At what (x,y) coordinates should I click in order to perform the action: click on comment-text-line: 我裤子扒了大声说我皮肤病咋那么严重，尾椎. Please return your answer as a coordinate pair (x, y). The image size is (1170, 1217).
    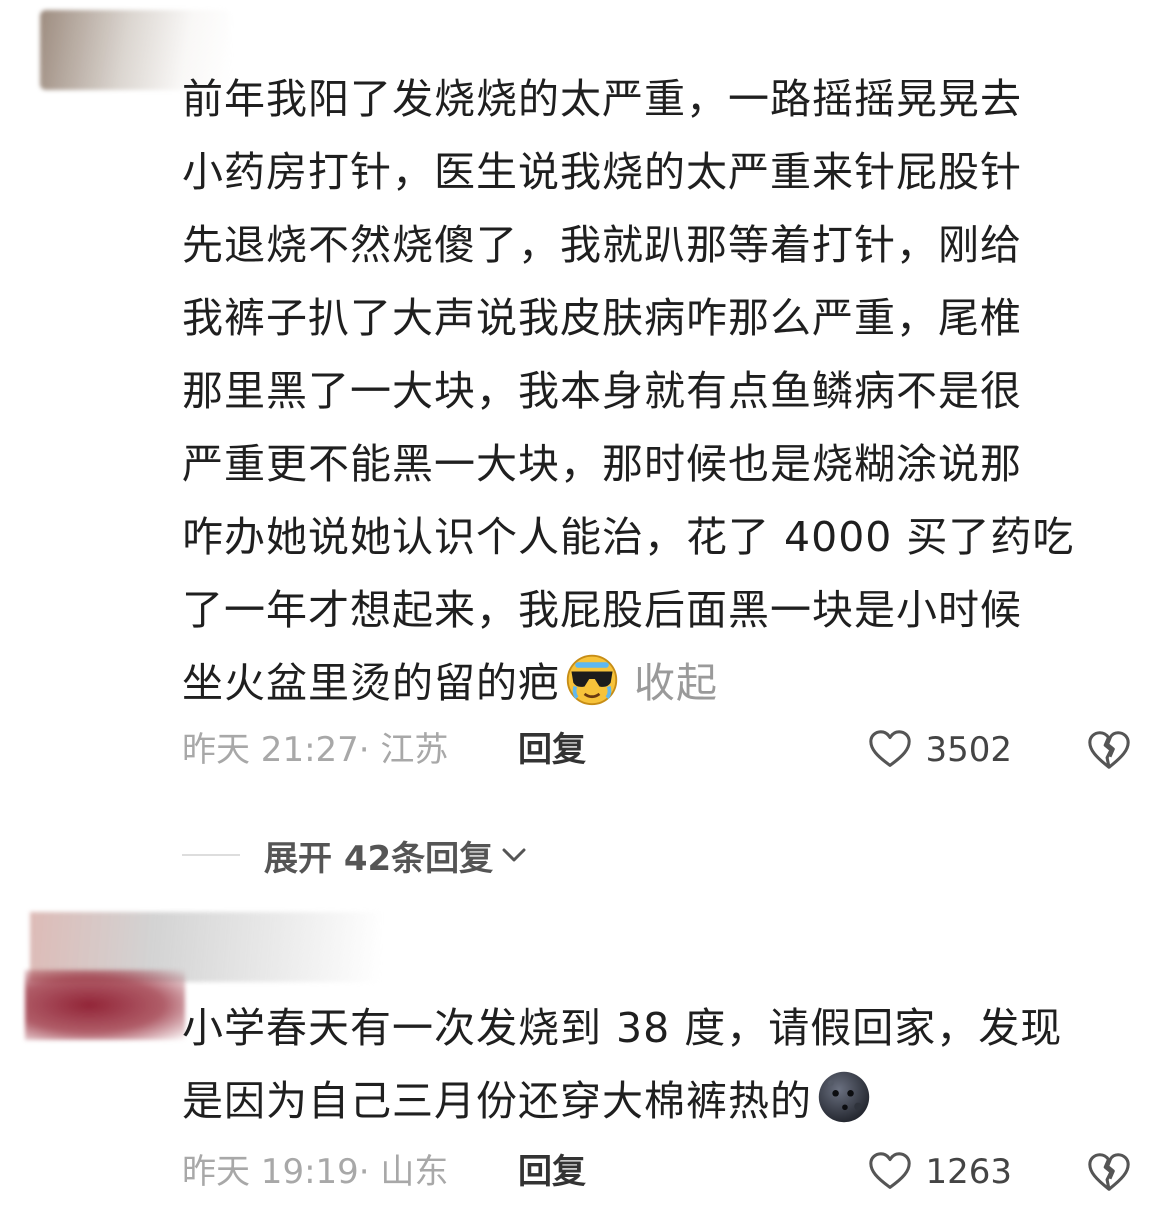
    Looking at the image, I should click on (602, 318).